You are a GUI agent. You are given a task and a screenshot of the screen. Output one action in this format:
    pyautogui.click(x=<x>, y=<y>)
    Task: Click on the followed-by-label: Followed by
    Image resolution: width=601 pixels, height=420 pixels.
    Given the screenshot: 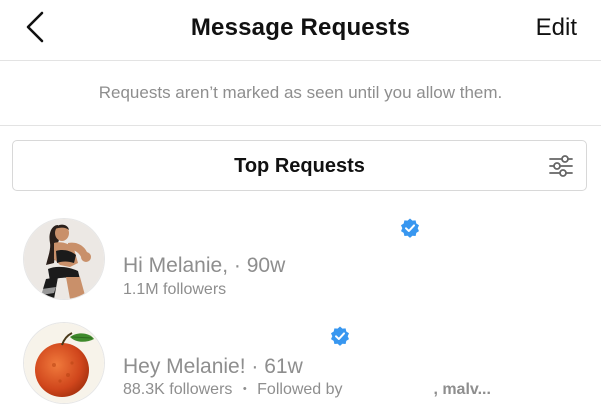 What is the action you would take?
    pyautogui.click(x=300, y=389)
    